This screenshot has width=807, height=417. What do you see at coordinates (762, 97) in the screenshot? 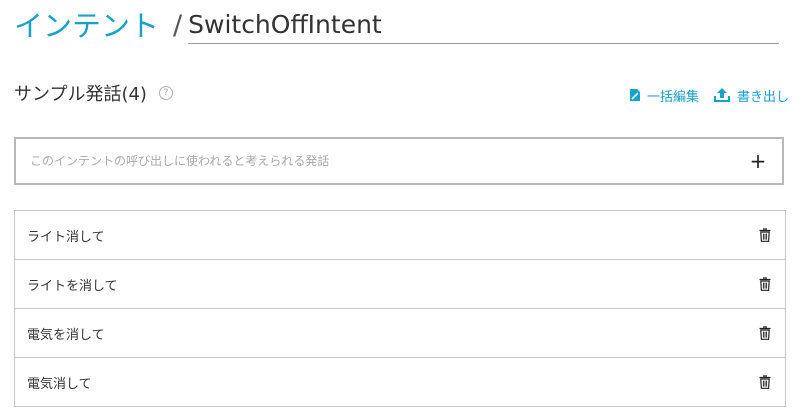
I see `export-label: 書き出し` at bounding box center [762, 97].